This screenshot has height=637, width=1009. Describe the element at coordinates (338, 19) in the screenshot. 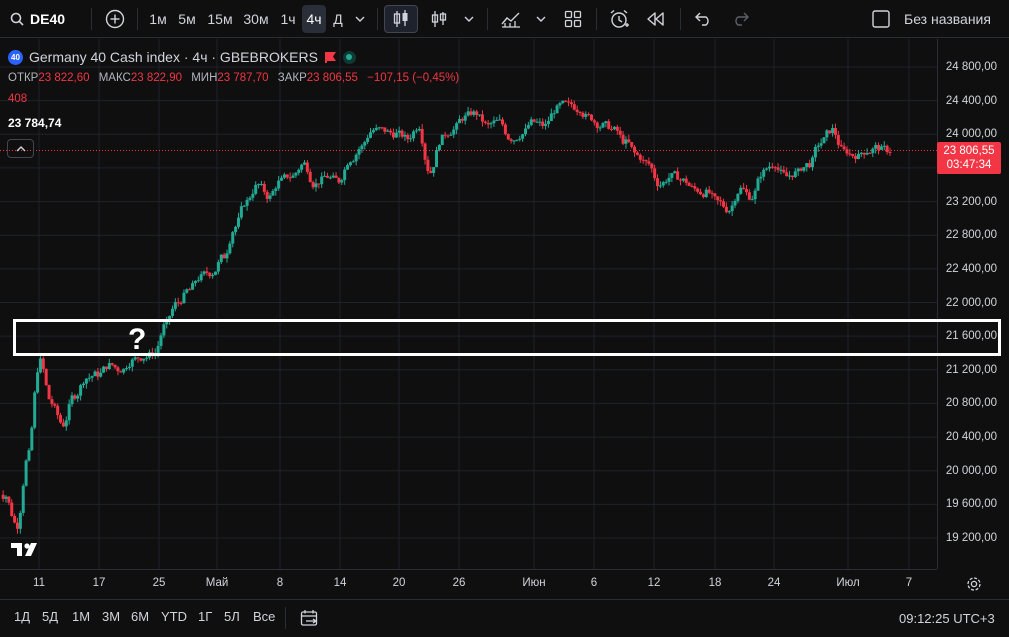

I see `interval-1d: Д` at that location.